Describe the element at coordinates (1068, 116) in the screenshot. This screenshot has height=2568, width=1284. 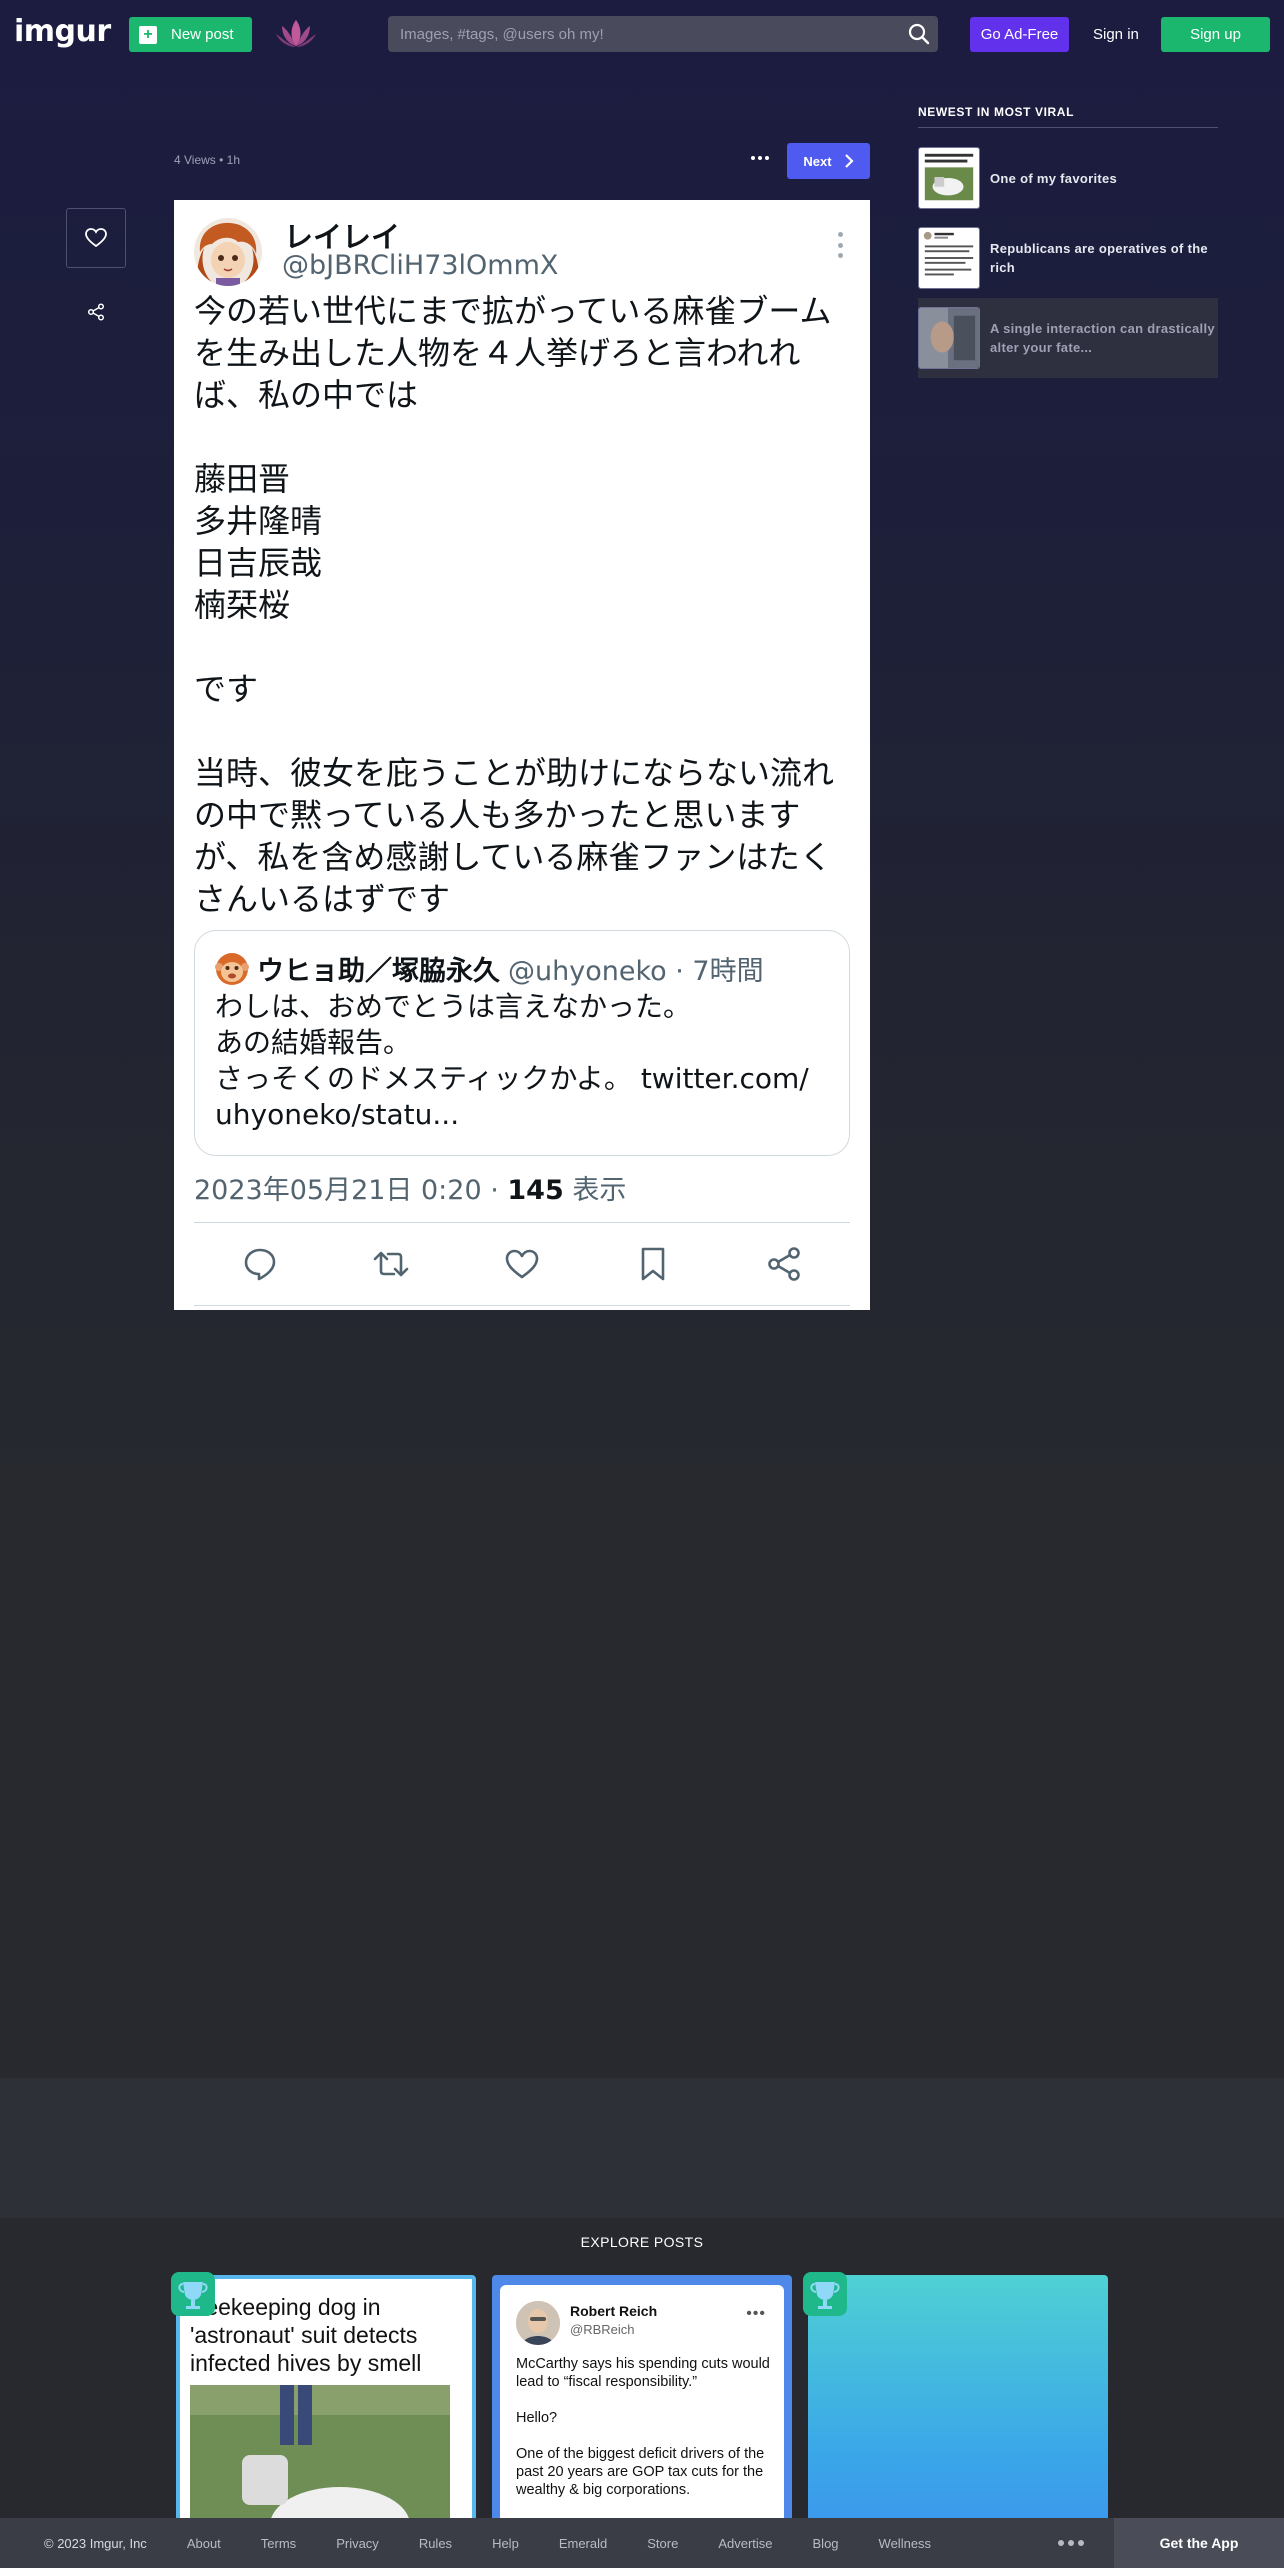
I see `sidebar-title: NEWEST IN MOST VIRAL` at that location.